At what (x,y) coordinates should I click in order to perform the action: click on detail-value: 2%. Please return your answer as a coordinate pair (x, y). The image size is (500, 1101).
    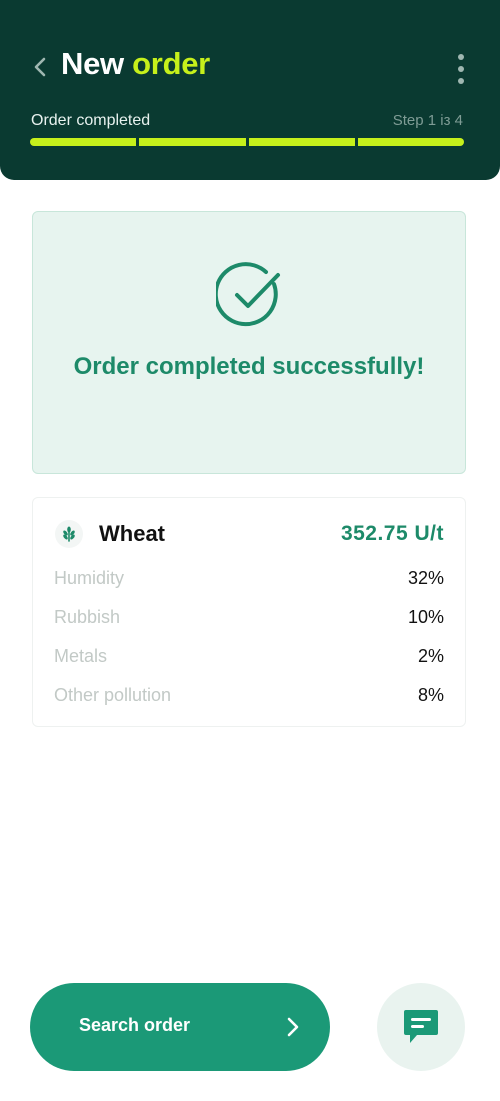
    Looking at the image, I should click on (430, 655).